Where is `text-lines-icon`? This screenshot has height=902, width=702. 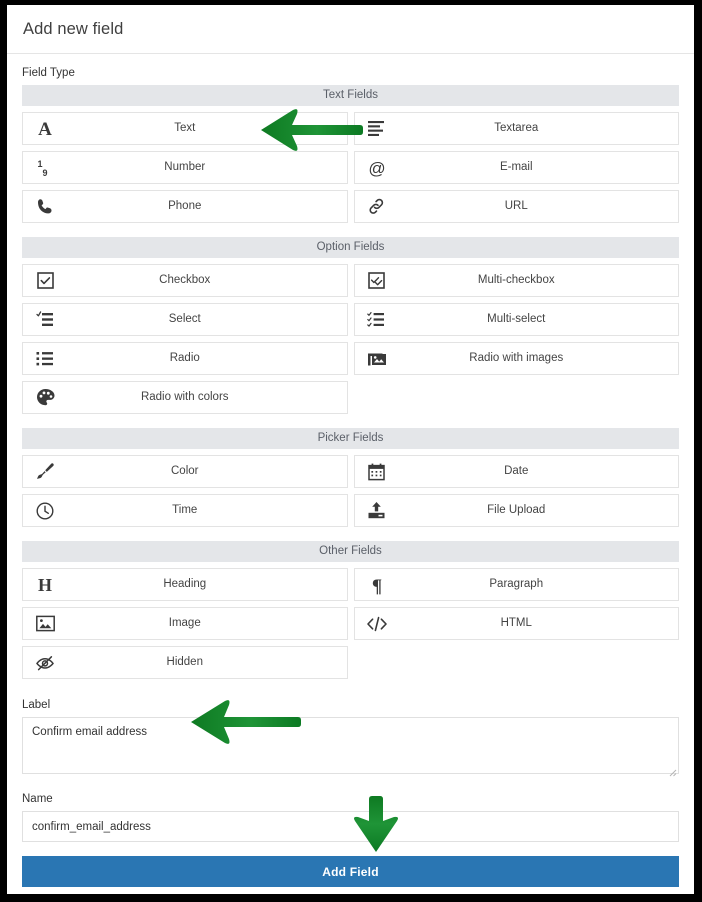 text-lines-icon is located at coordinates (377, 128).